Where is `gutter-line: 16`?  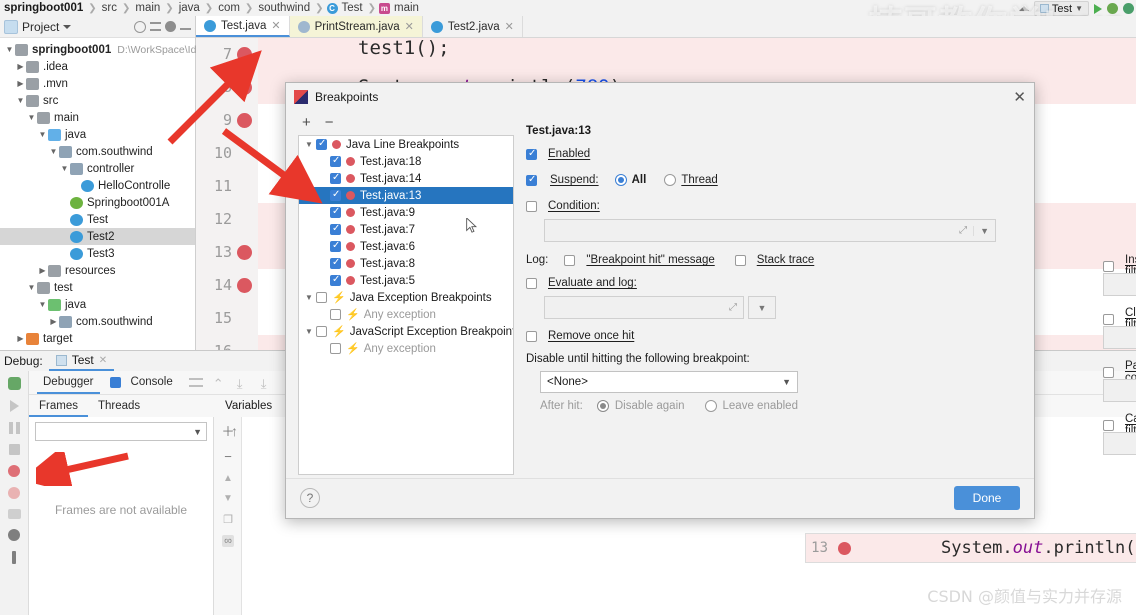 gutter-line: 16 is located at coordinates (227, 342).